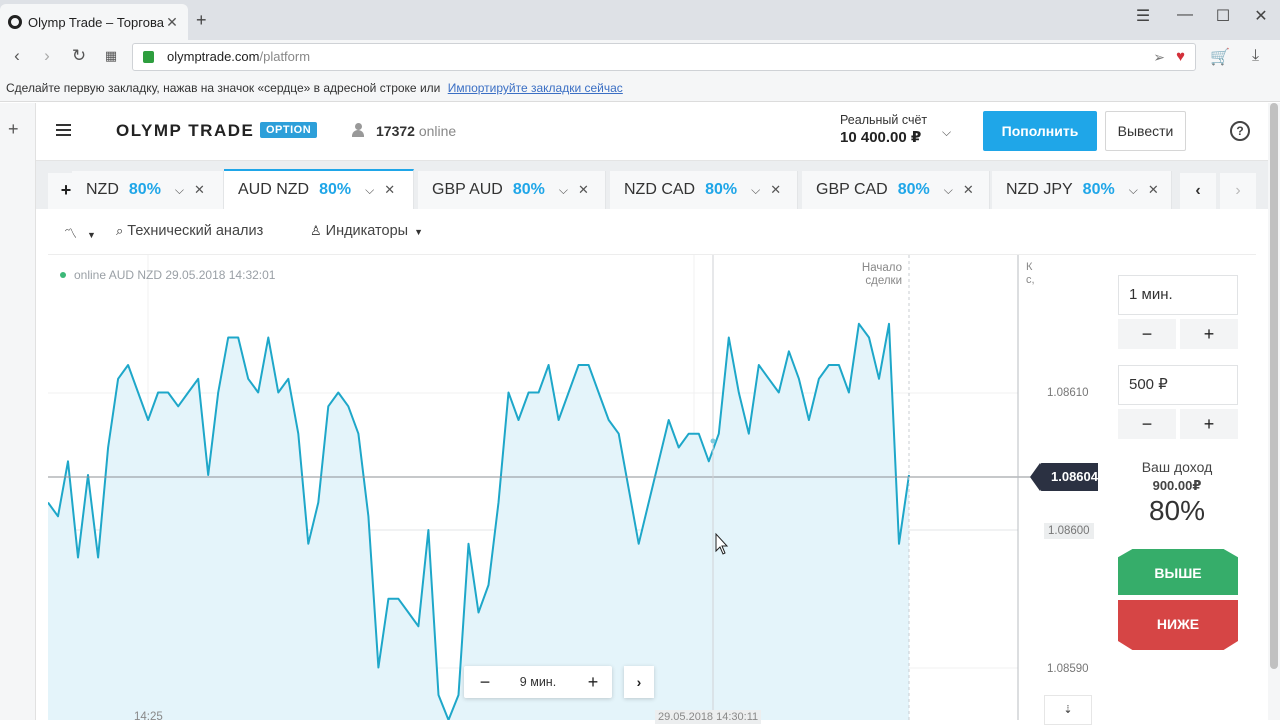 This screenshot has height=725, width=1280. Describe the element at coordinates (593, 682) in the screenshot. I see `zoom-in-button: +` at that location.